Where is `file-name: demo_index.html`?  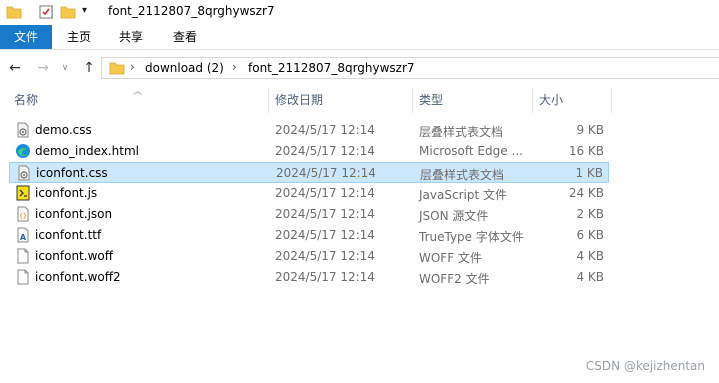 file-name: demo_index.html is located at coordinates (87, 151).